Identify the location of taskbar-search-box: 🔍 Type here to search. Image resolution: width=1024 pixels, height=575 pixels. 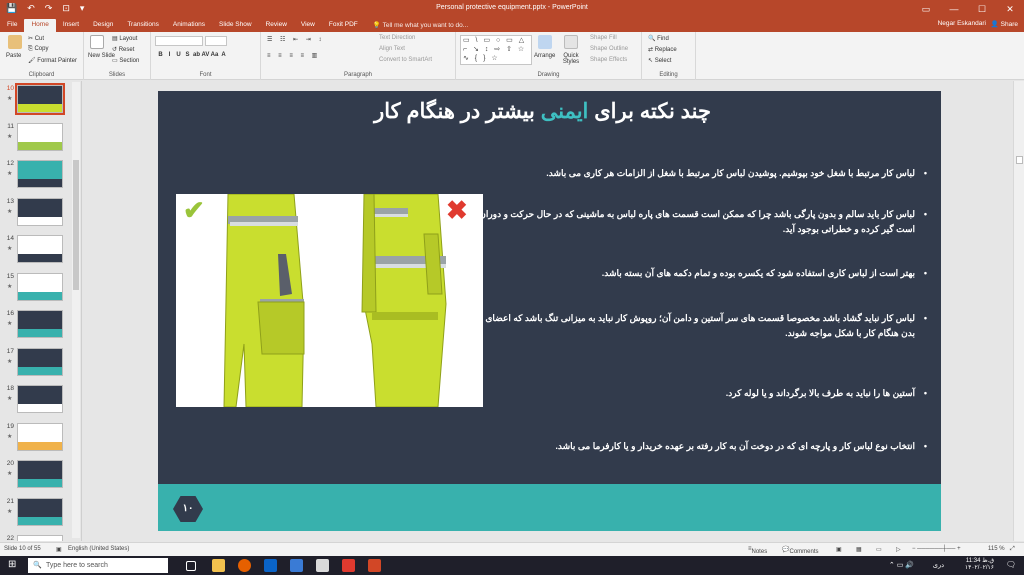
(98, 565).